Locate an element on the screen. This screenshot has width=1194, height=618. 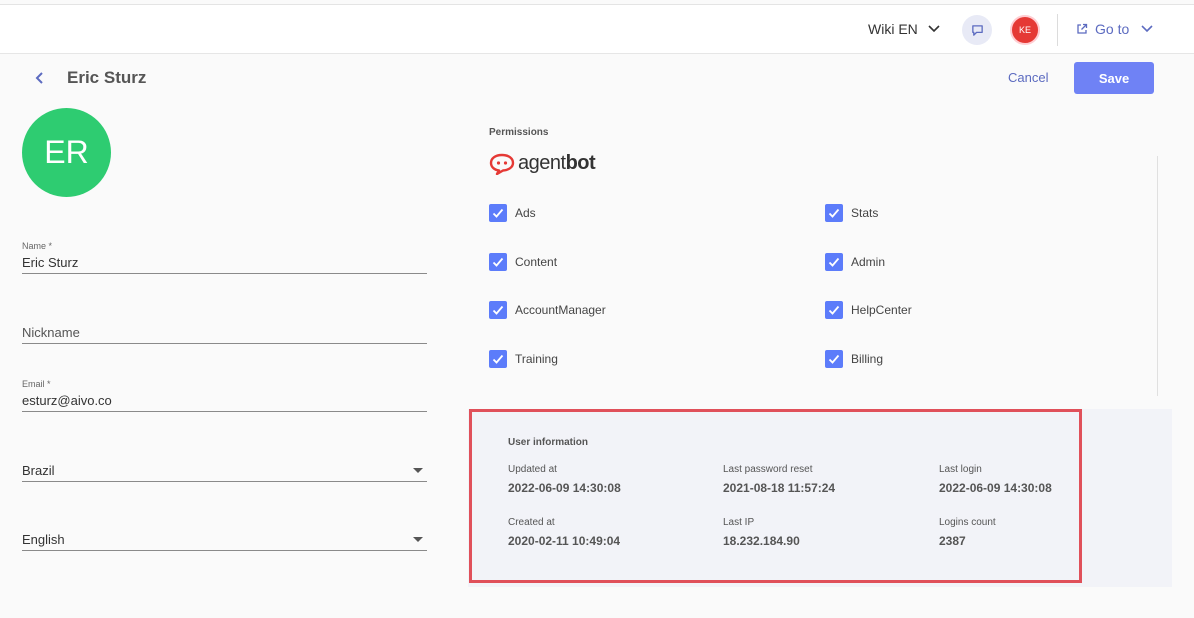
permission-training: Training is located at coordinates (523, 359).